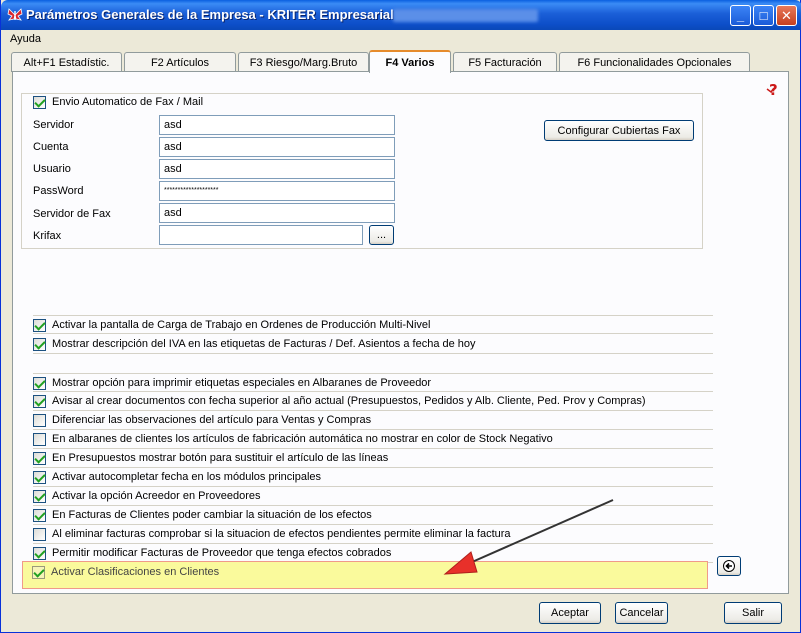 The image size is (801, 633). I want to click on fax-server-label: Servidor de Fax, so click(72, 214).